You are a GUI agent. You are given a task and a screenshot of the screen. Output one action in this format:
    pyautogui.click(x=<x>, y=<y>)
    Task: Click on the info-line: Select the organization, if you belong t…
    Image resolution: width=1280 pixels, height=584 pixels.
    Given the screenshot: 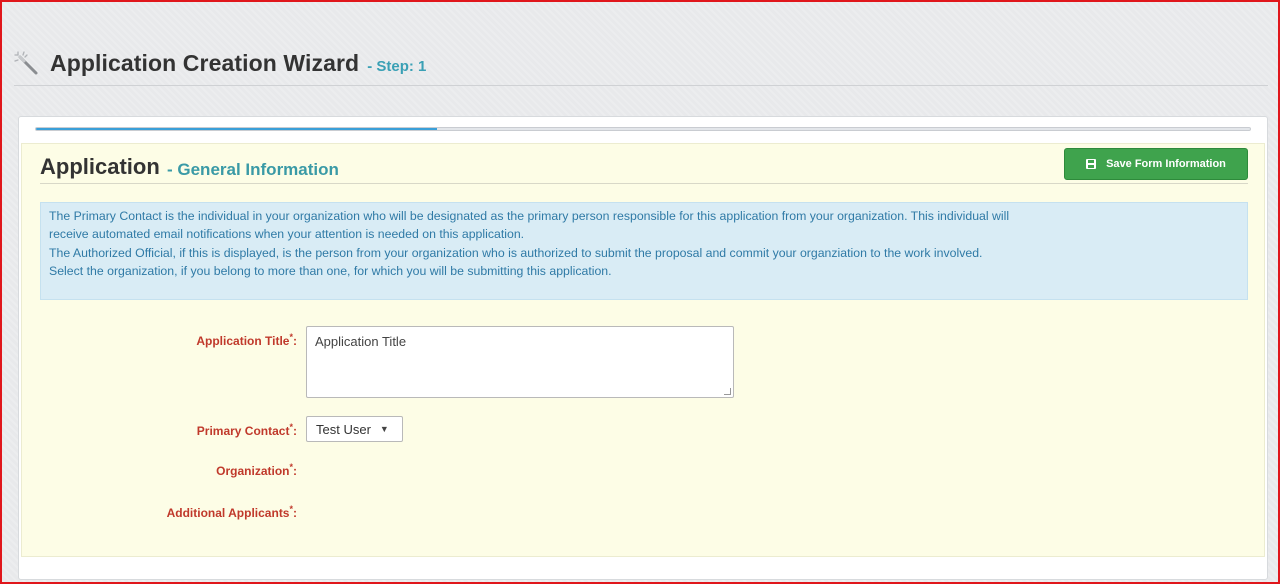 What is the action you would take?
    pyautogui.click(x=330, y=271)
    